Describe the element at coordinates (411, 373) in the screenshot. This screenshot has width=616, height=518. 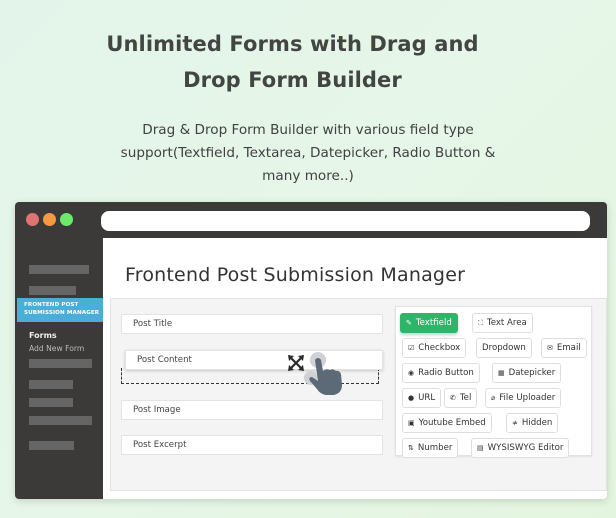
I see `radio-icon: ◉` at that location.